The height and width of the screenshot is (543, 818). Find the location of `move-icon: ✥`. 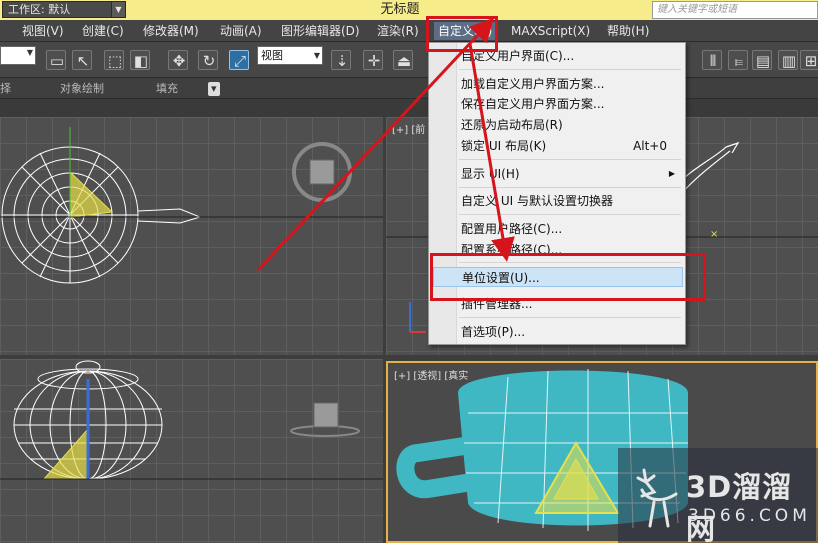

move-icon: ✥ is located at coordinates (178, 60).